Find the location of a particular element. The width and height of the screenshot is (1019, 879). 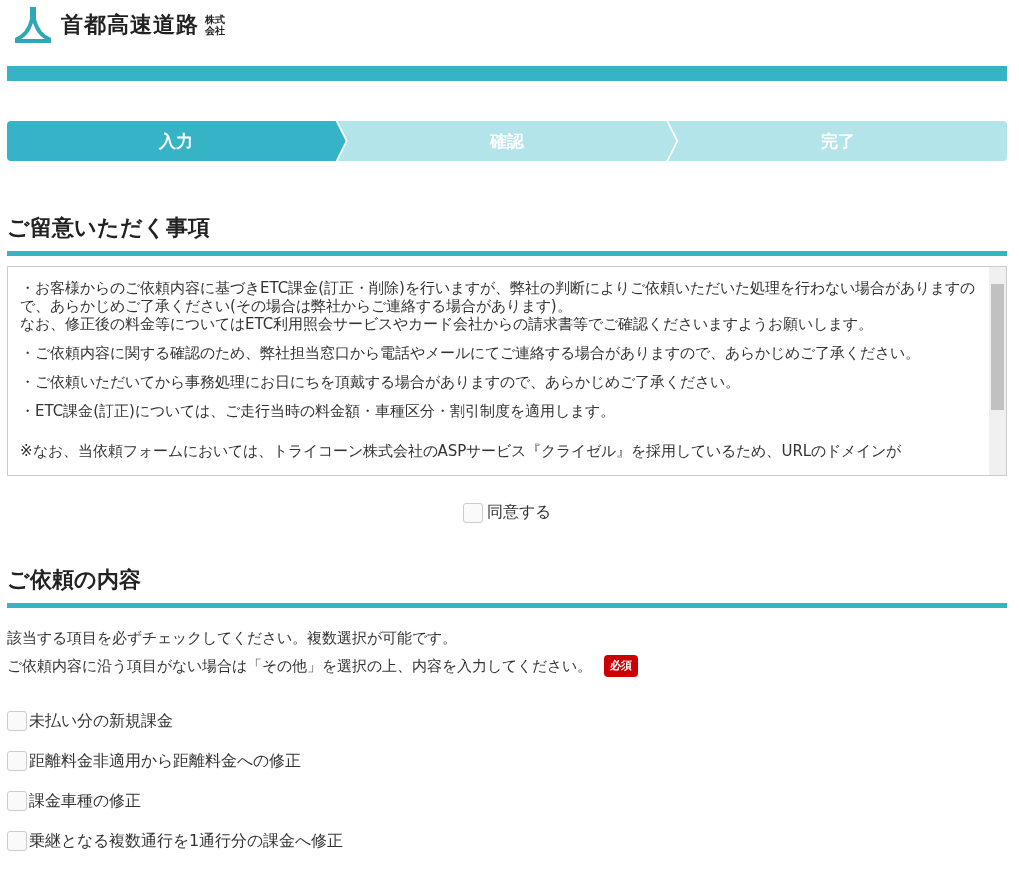

notice-paragraph: ・お客様からのご依頼内容に基づきETC課金(訂正・削除)を行いますが、弊社の判断によりご依頼いただいた処理を行わない場合がありますので、あらかじめご了承ください(その場合は弊社からご連絡する場合があります)。 なお、修正後の料金等についてはETC利用照会サービスやカード会社からの請求書等でご確認くださいますようお願いします。 is located at coordinates (498, 306).